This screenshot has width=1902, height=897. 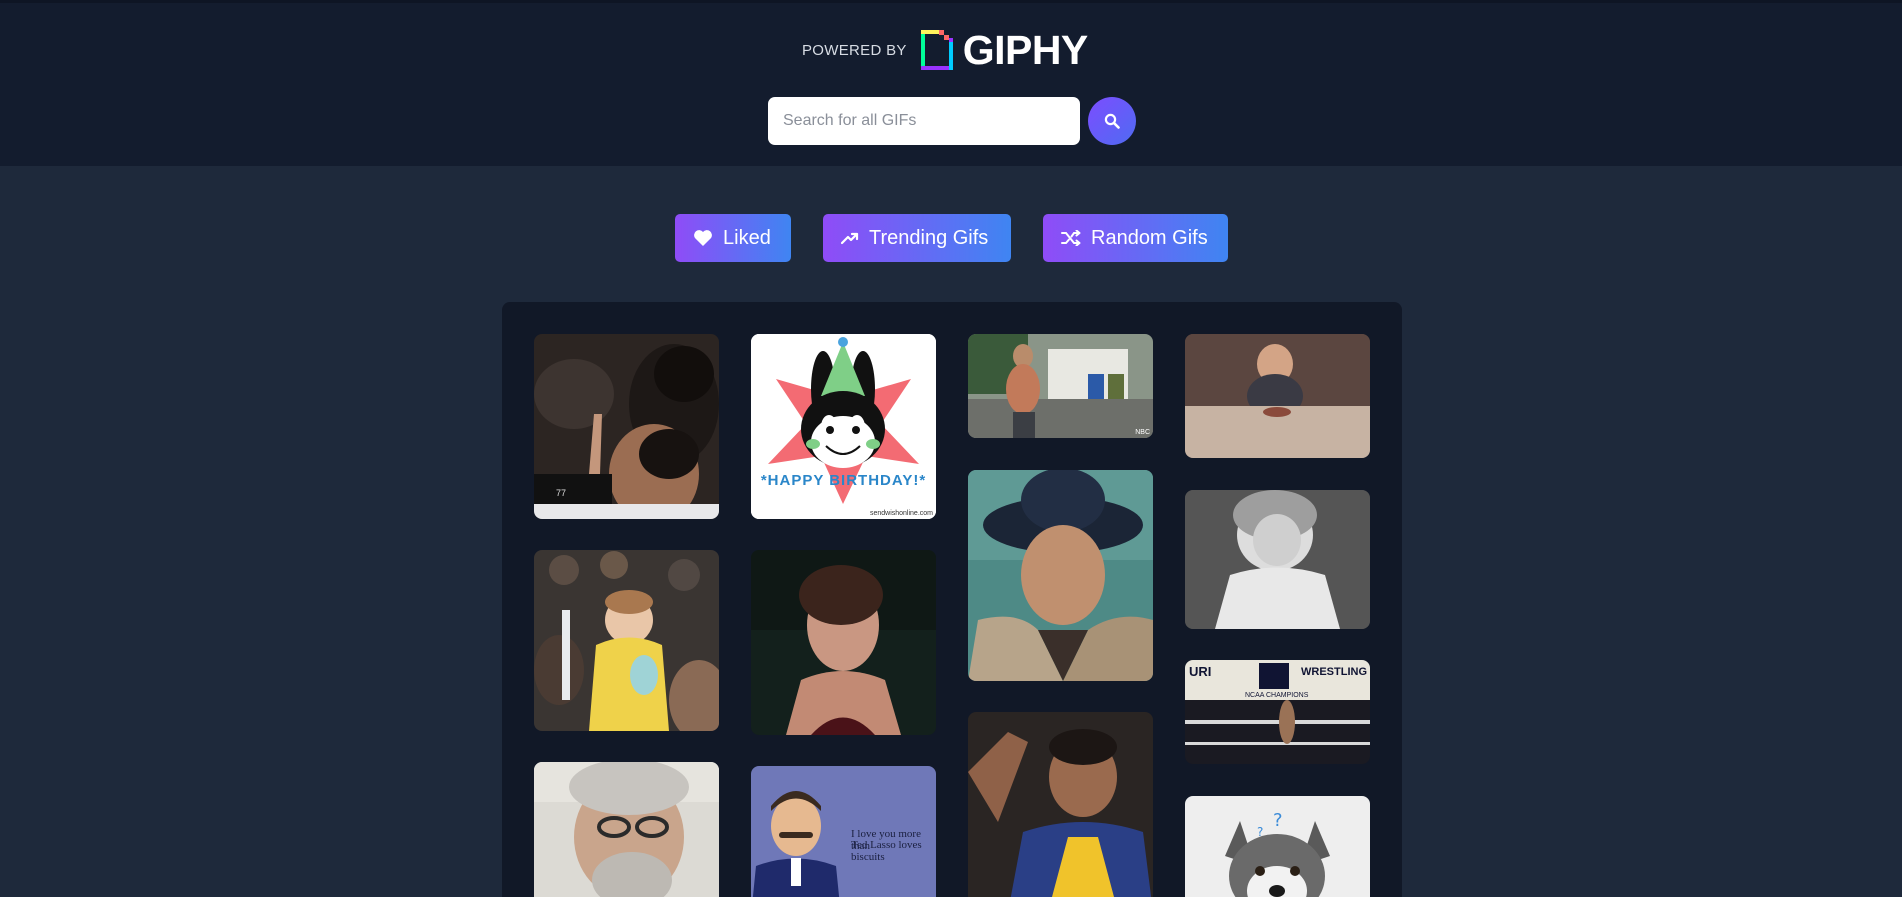 What do you see at coordinates (936, 50) in the screenshot?
I see `giphy-logo-icon` at bounding box center [936, 50].